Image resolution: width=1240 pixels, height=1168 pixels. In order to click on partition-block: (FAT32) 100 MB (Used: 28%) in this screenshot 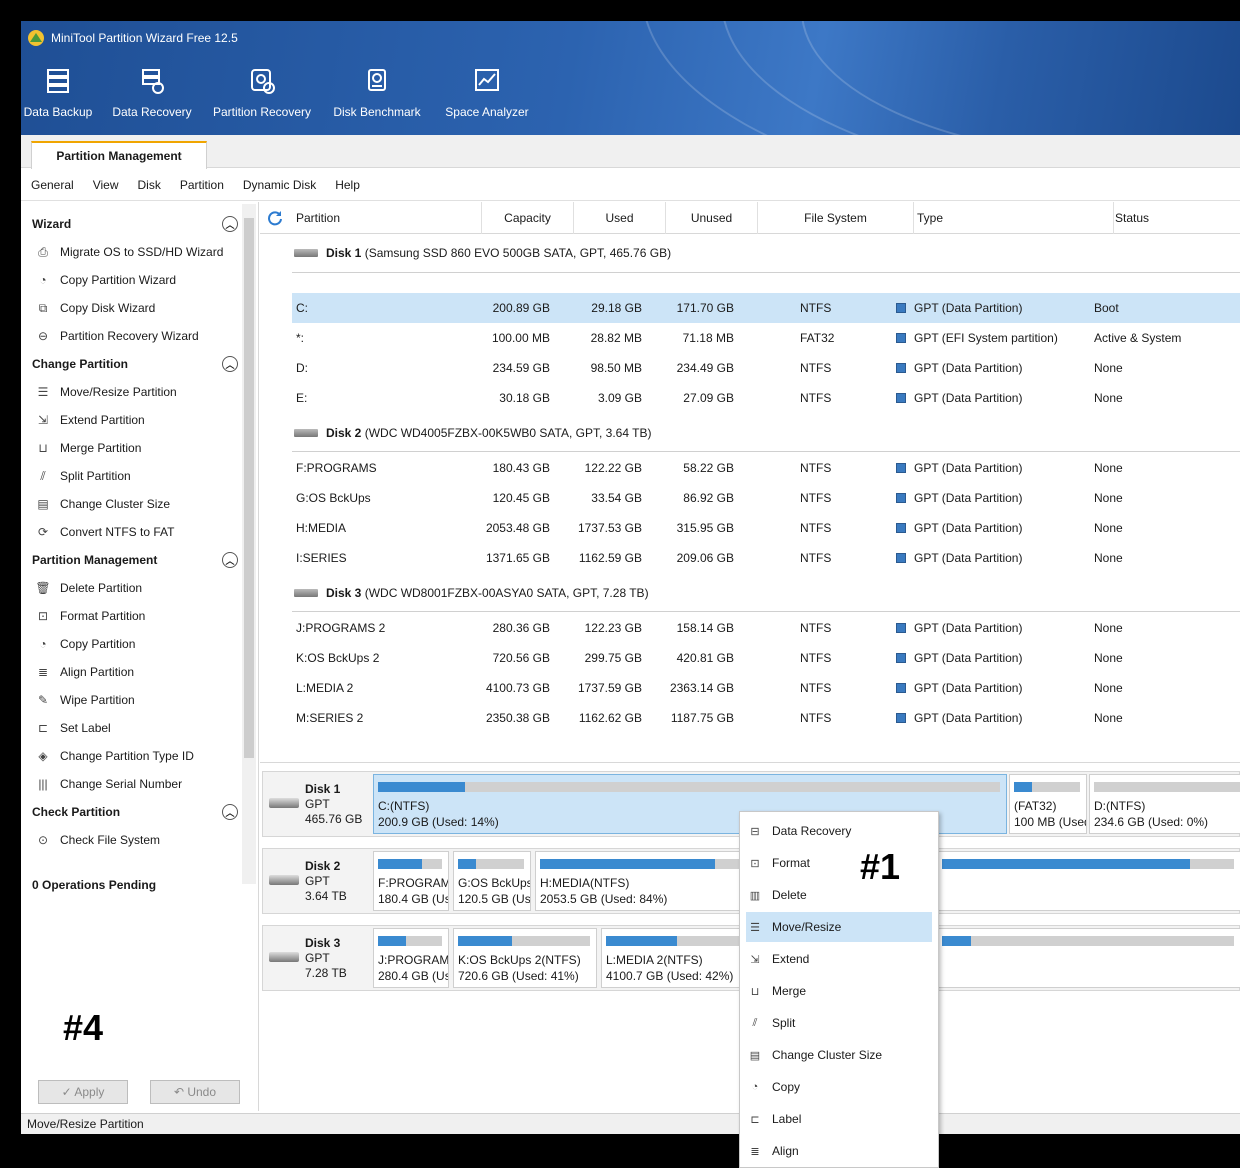, I will do `click(1048, 804)`.